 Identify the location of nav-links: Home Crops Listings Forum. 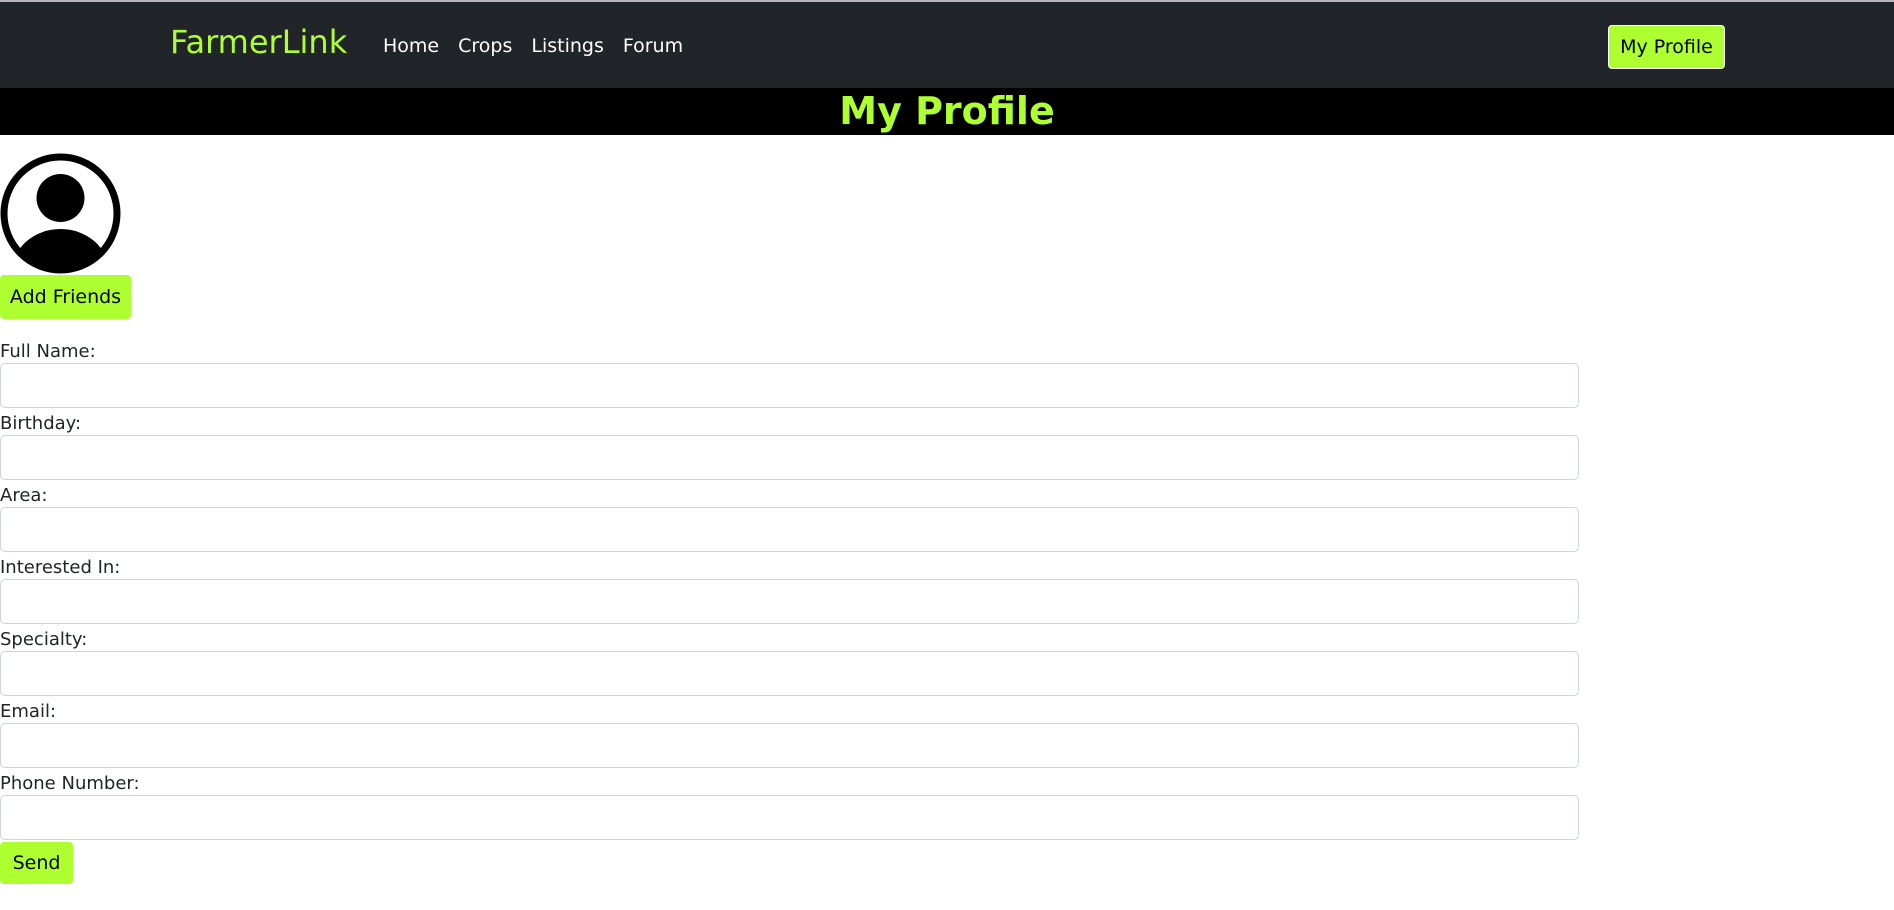
(542, 46).